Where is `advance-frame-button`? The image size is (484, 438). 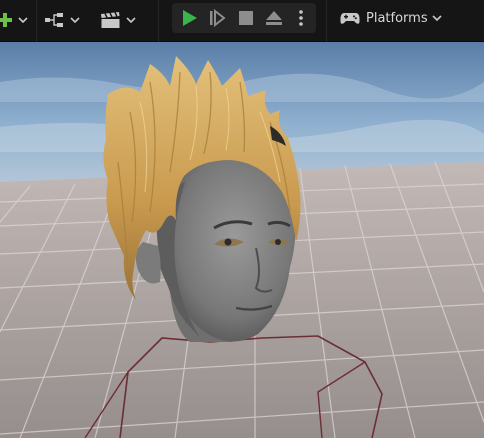 advance-frame-button is located at coordinates (217, 18).